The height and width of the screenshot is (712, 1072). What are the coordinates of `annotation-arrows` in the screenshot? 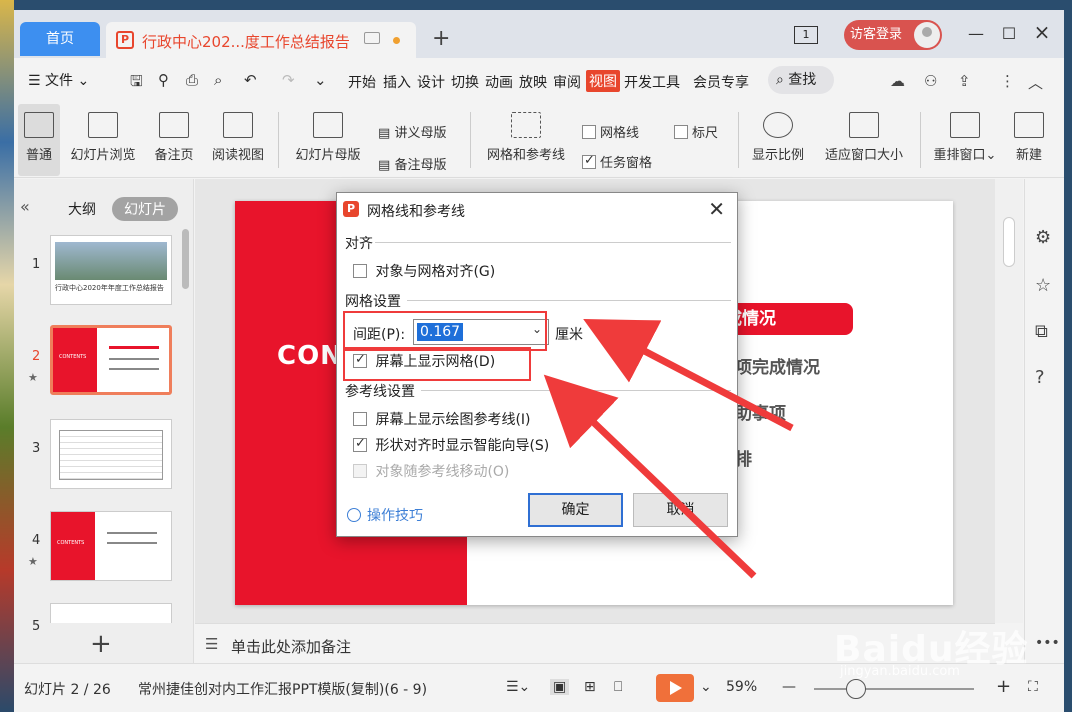 It's located at (668, 449).